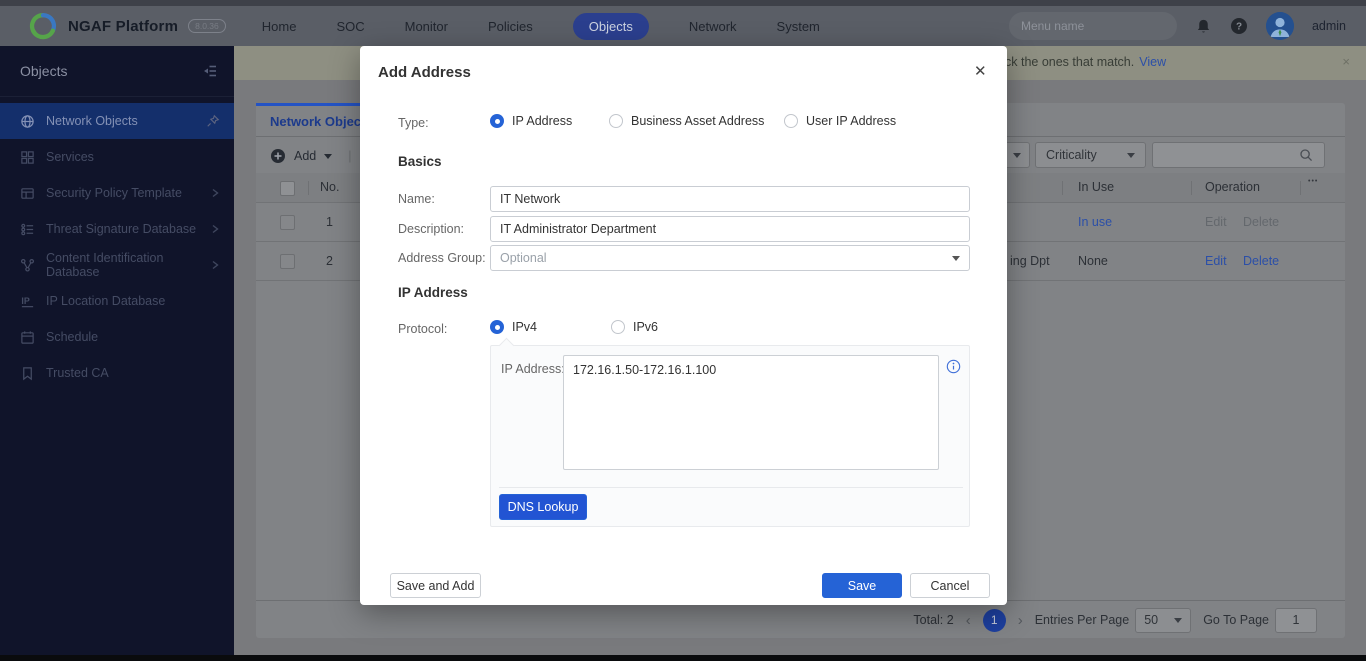 The height and width of the screenshot is (661, 1366). Describe the element at coordinates (1239, 26) in the screenshot. I see `help-icon: ?` at that location.